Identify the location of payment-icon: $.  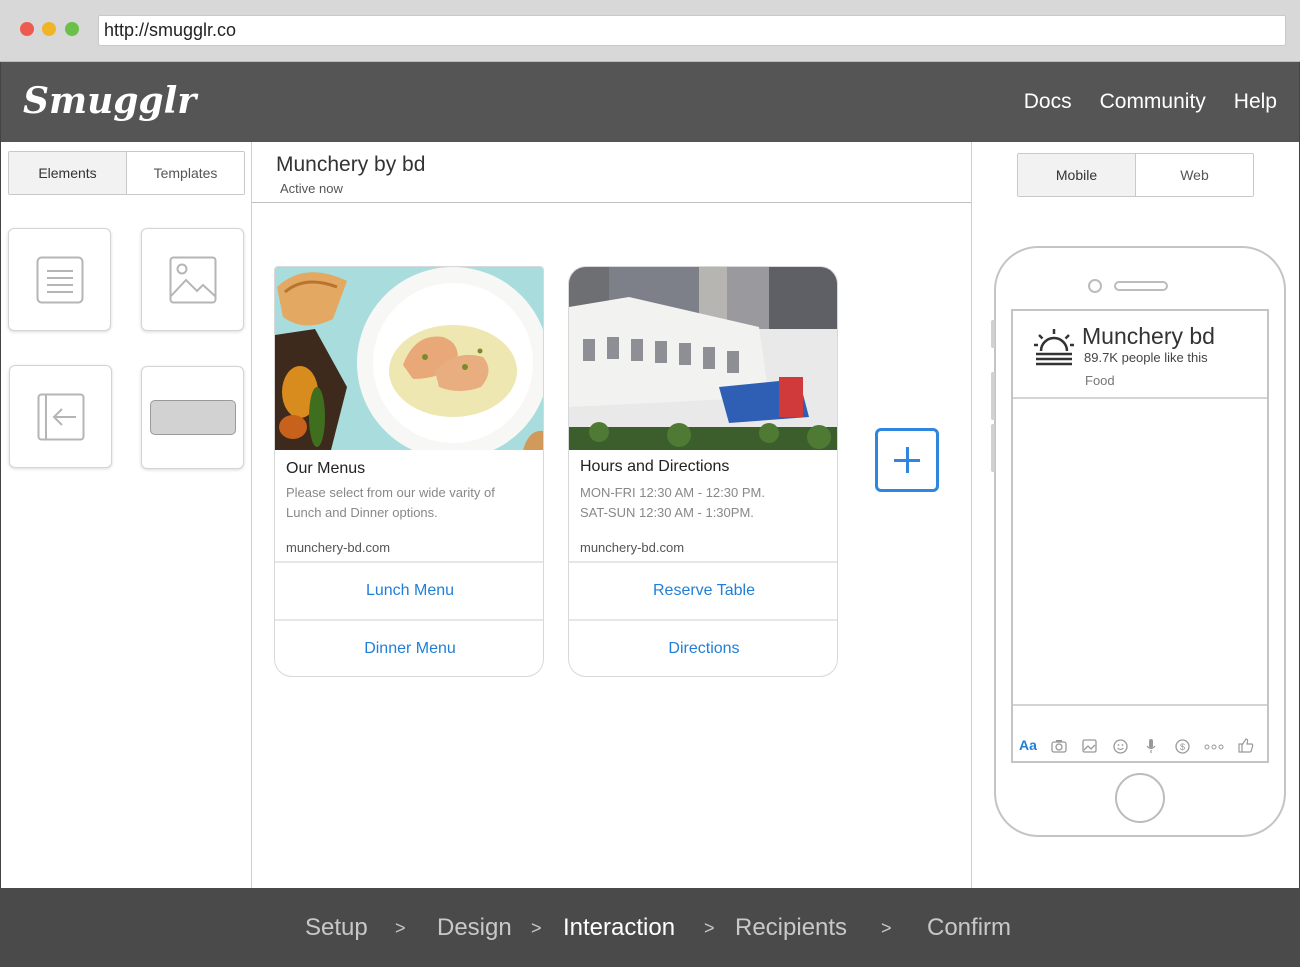
(1182, 746).